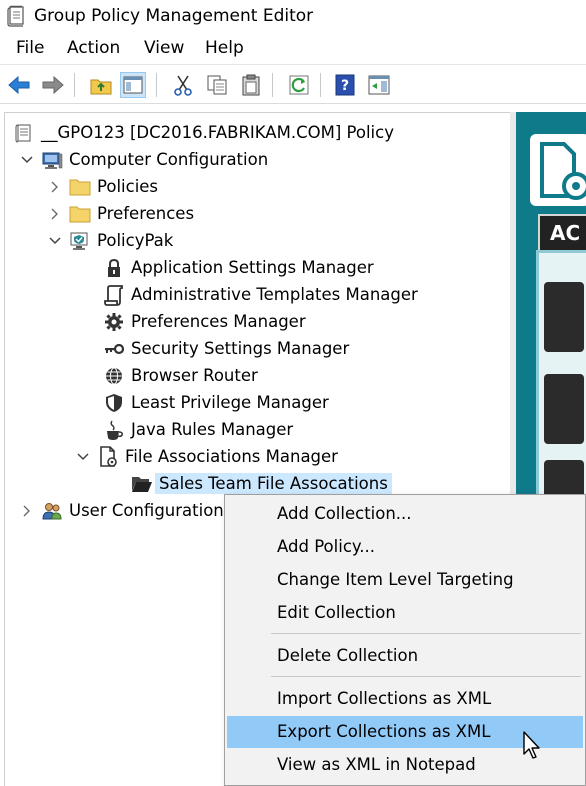  What do you see at coordinates (562, 232) in the screenshot?
I see `tab-actions: AC` at bounding box center [562, 232].